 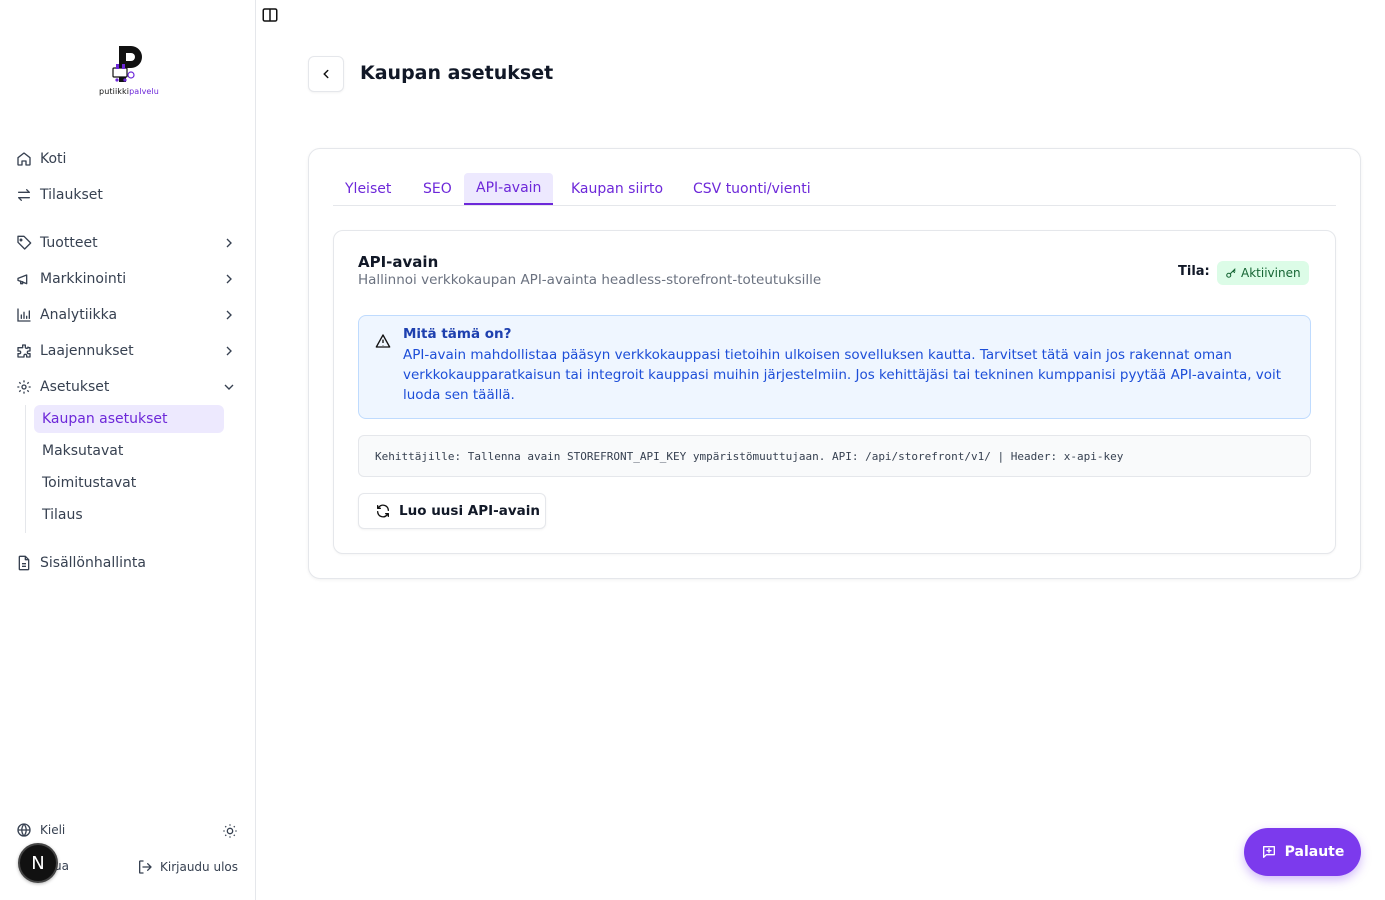 I want to click on logout-button: Kirjaudu ulos, so click(x=187, y=867).